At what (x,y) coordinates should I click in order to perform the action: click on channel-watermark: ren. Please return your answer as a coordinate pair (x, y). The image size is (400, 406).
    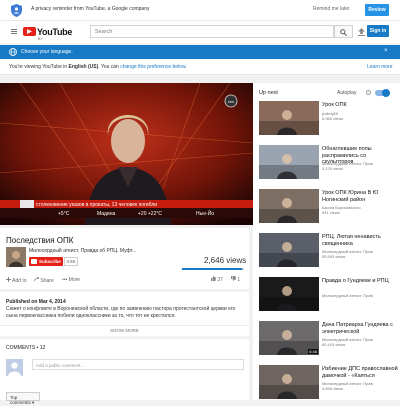
    Looking at the image, I should click on (231, 101).